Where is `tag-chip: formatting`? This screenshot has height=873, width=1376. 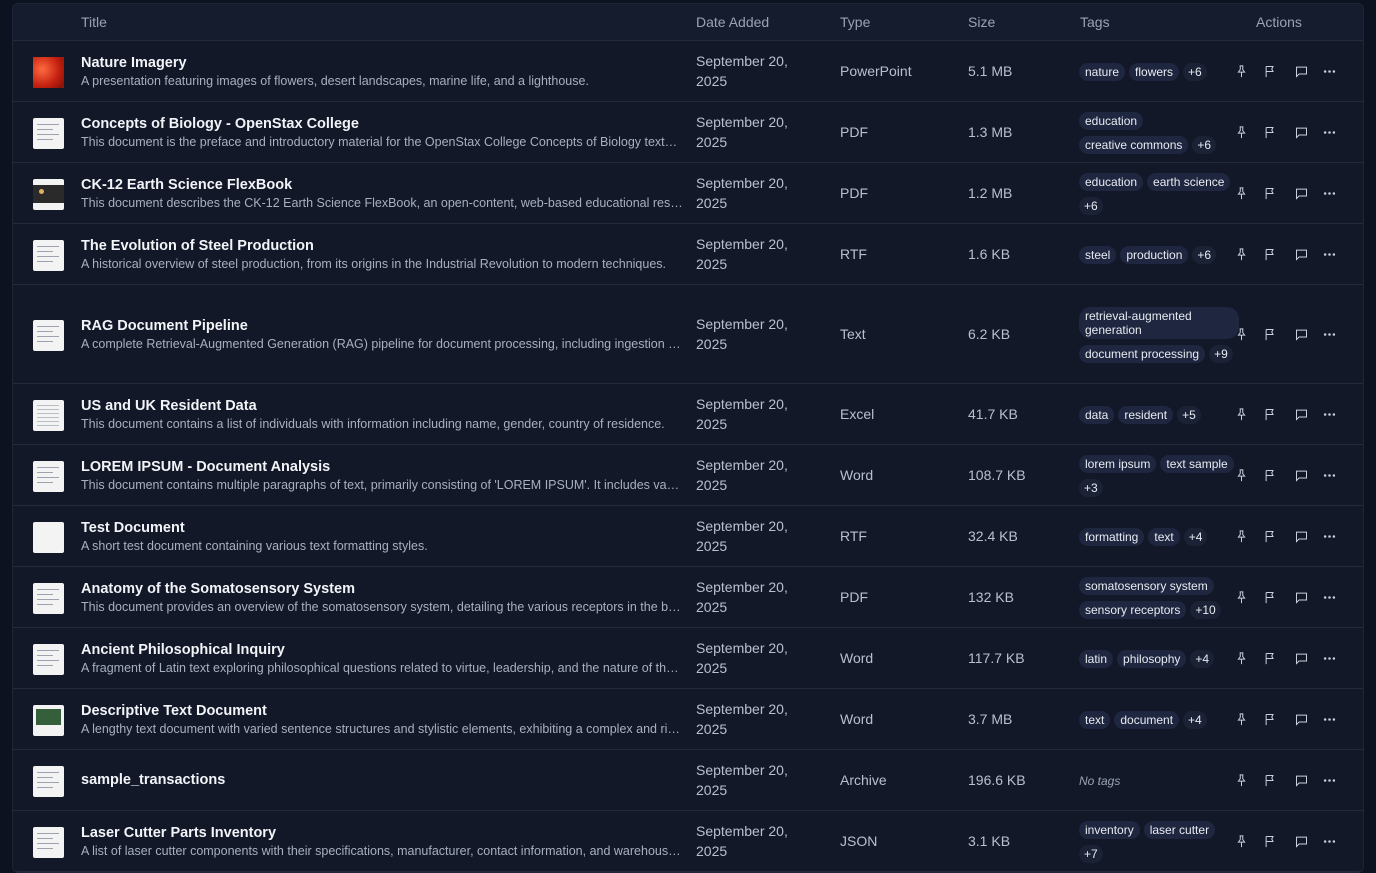 tag-chip: formatting is located at coordinates (1112, 536).